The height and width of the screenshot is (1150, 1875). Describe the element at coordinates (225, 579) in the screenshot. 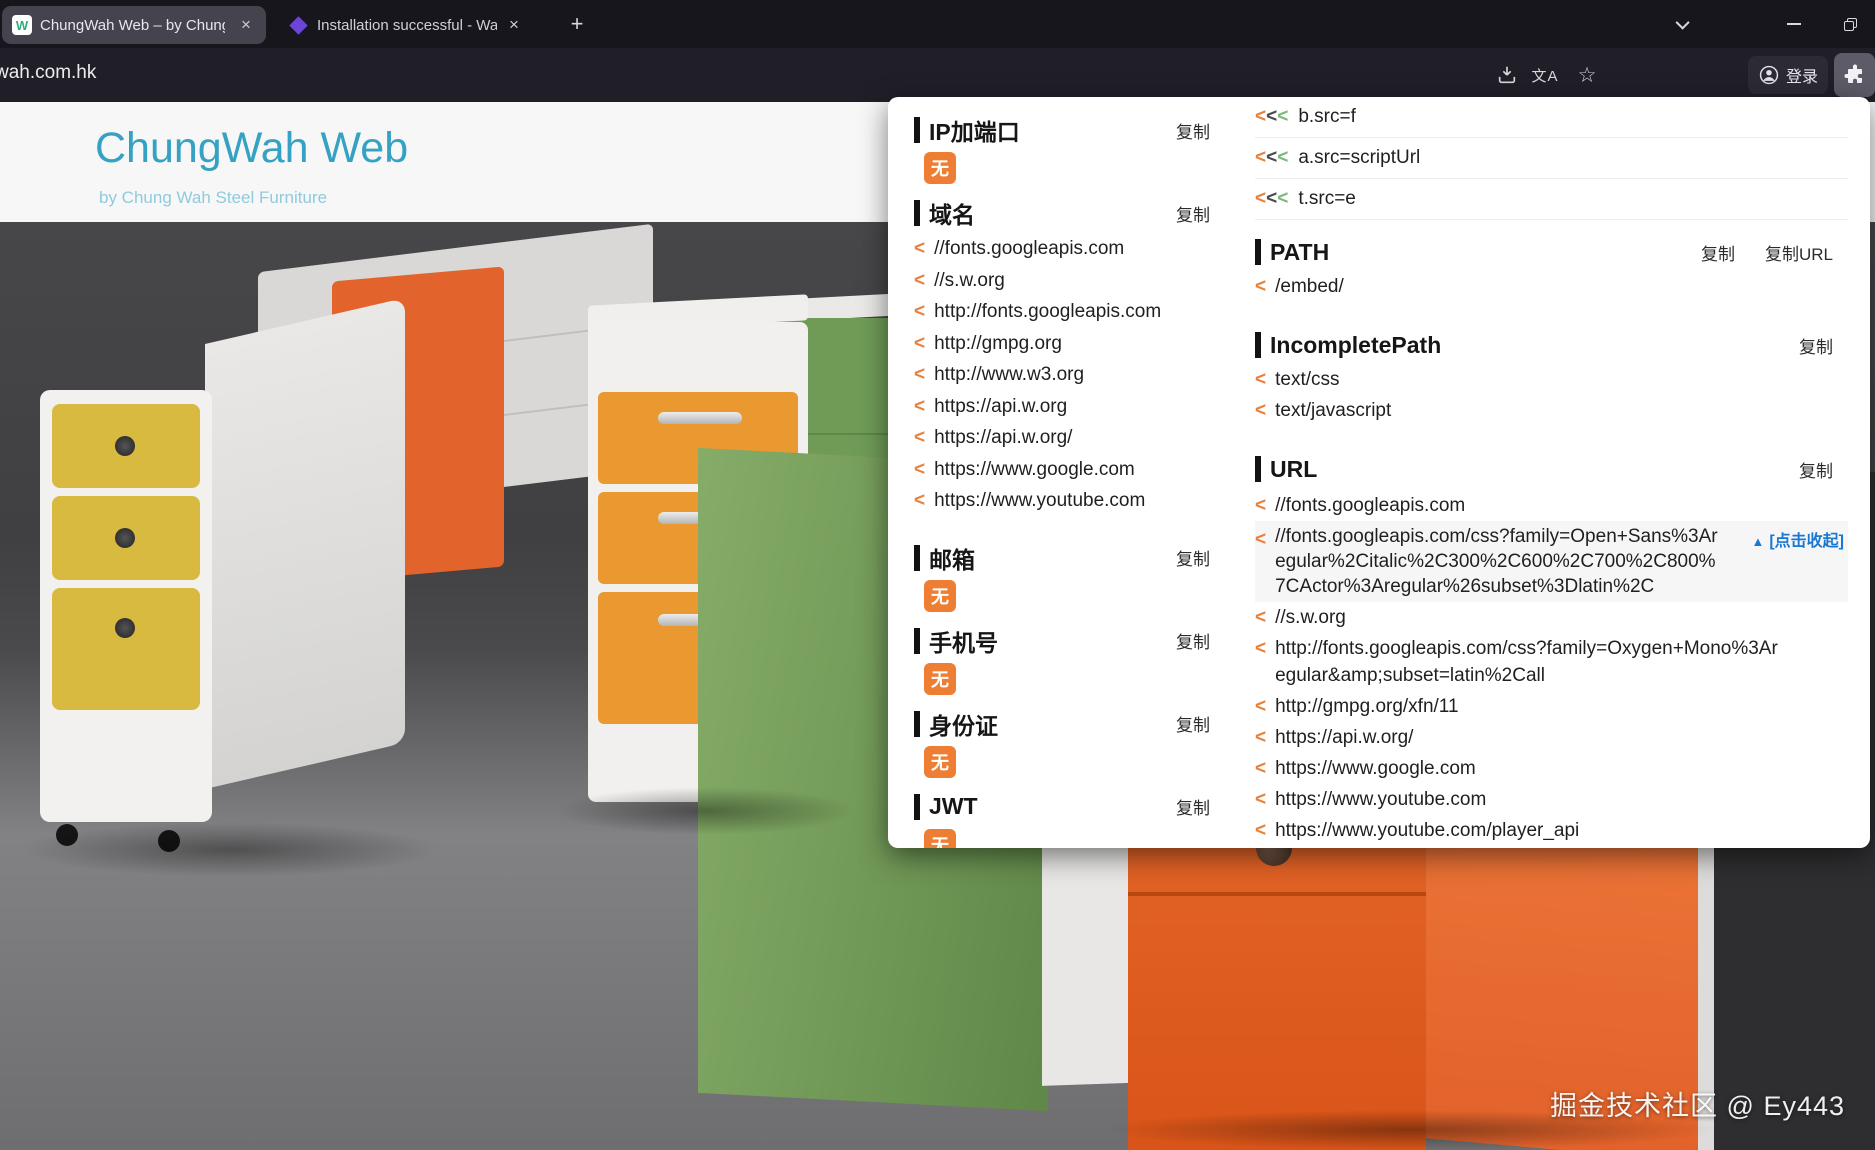

I see `cabinet-yellow` at that location.